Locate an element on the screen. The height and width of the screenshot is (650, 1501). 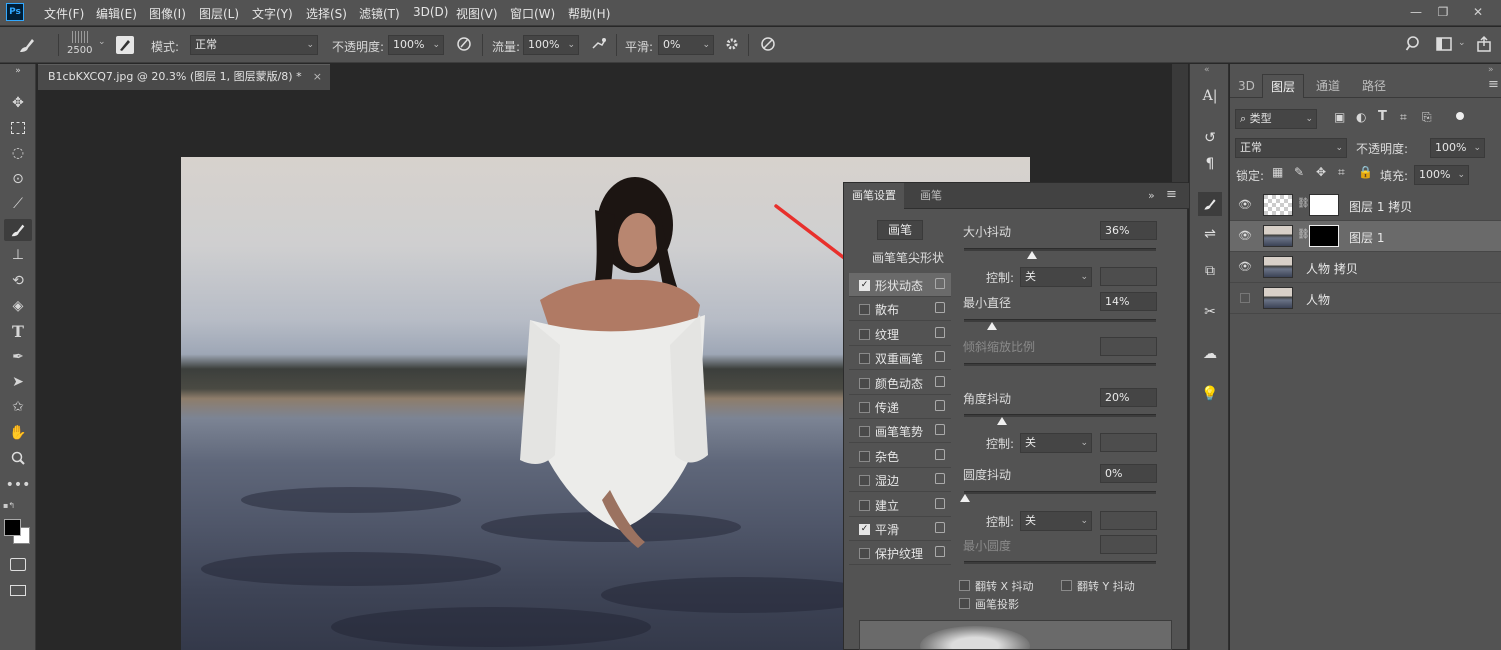
eye-icon: 👁 is located at coordinates (1245, 267).